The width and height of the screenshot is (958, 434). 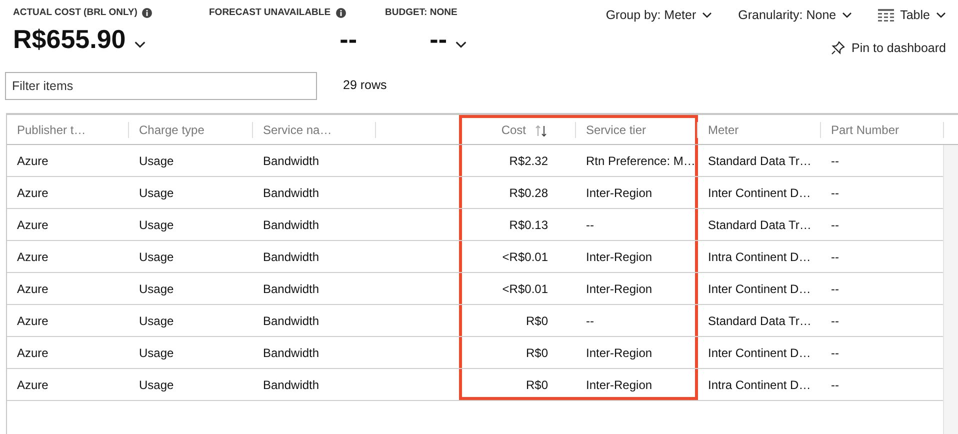 What do you see at coordinates (838, 48) in the screenshot?
I see `pin-icon` at bounding box center [838, 48].